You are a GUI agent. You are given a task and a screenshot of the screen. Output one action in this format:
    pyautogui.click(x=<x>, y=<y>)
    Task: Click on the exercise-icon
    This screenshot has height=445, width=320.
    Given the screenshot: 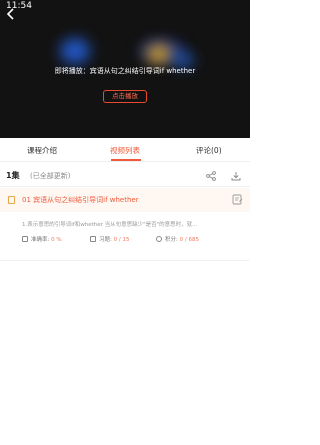 What is the action you would take?
    pyautogui.click(x=93, y=239)
    